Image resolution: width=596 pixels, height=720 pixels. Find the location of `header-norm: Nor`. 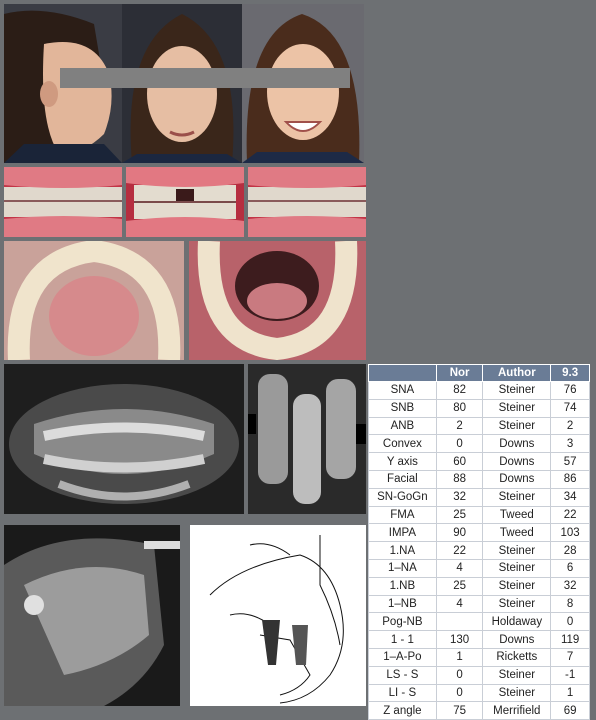

header-norm: Nor is located at coordinates (459, 373).